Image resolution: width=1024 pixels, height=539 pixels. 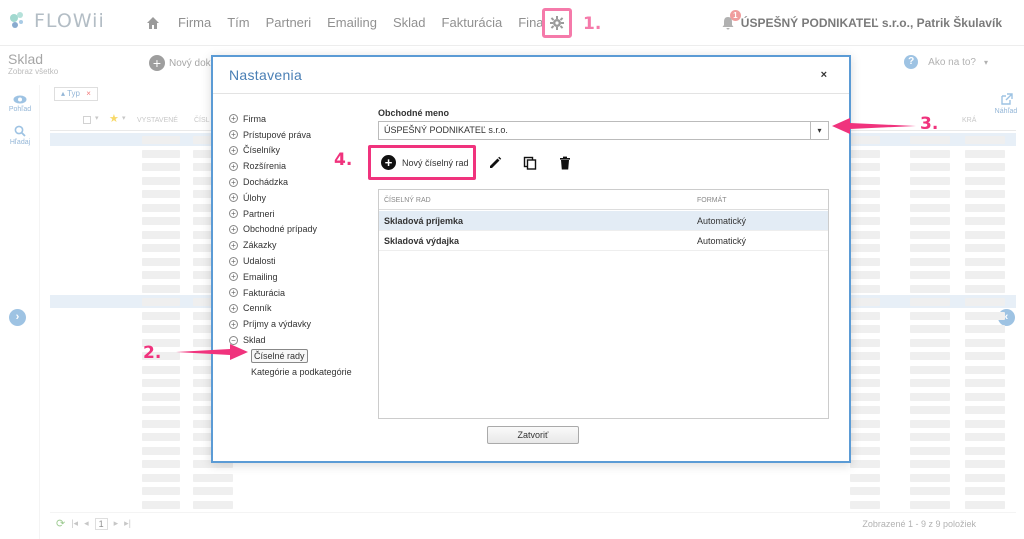 I want to click on plus-icon: +, so click(x=388, y=162).